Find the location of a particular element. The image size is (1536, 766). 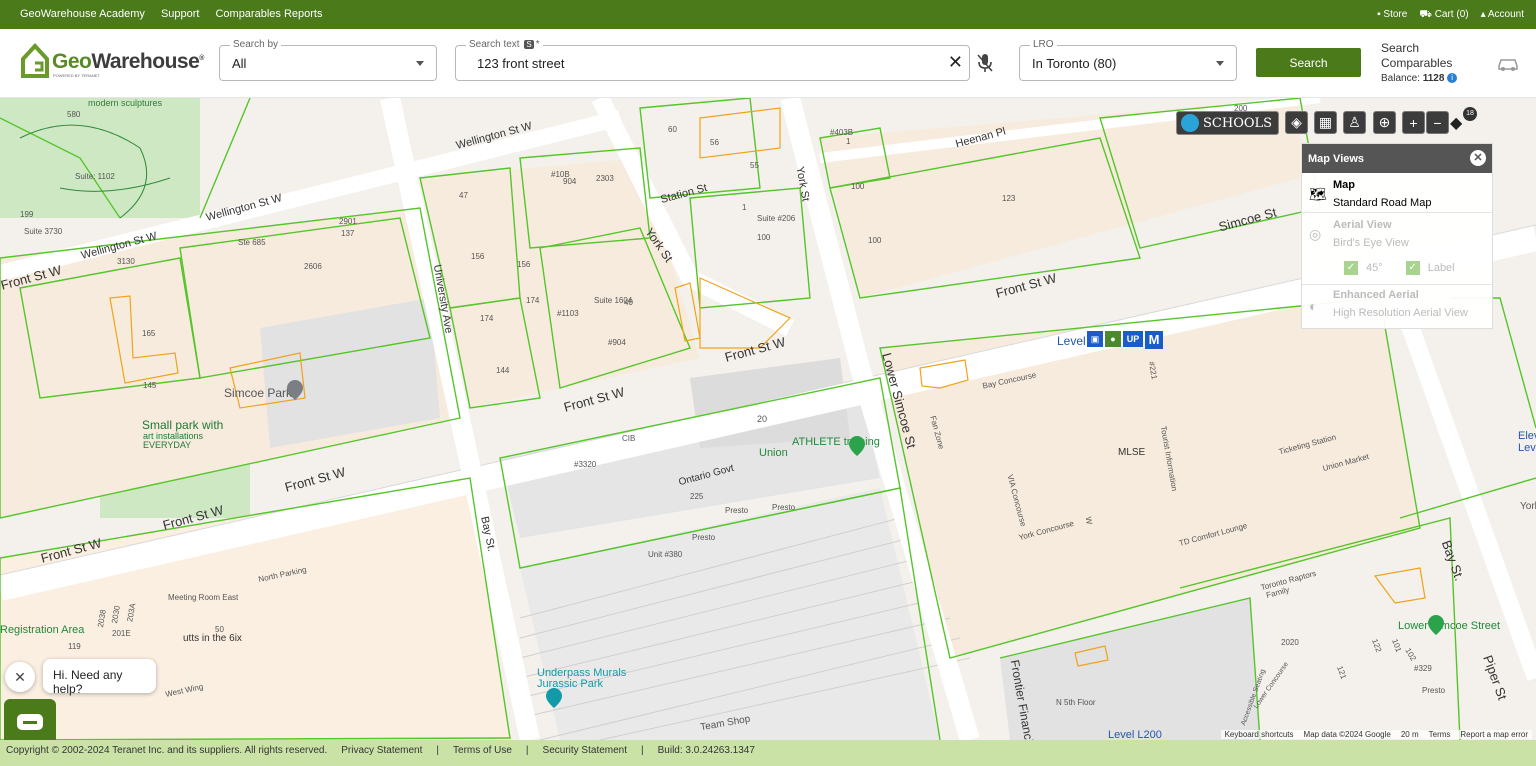

chat-bubble: Hi. Need any help? is located at coordinates (99, 677).